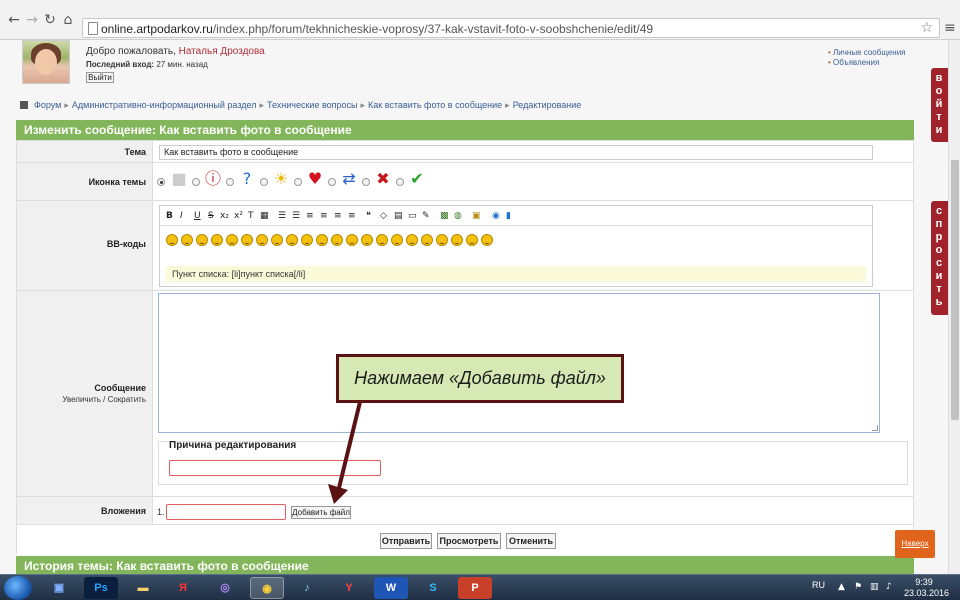 The image size is (960, 600). Describe the element at coordinates (222, 51) in the screenshot. I see `username-link: Наталья Дроздова` at that location.